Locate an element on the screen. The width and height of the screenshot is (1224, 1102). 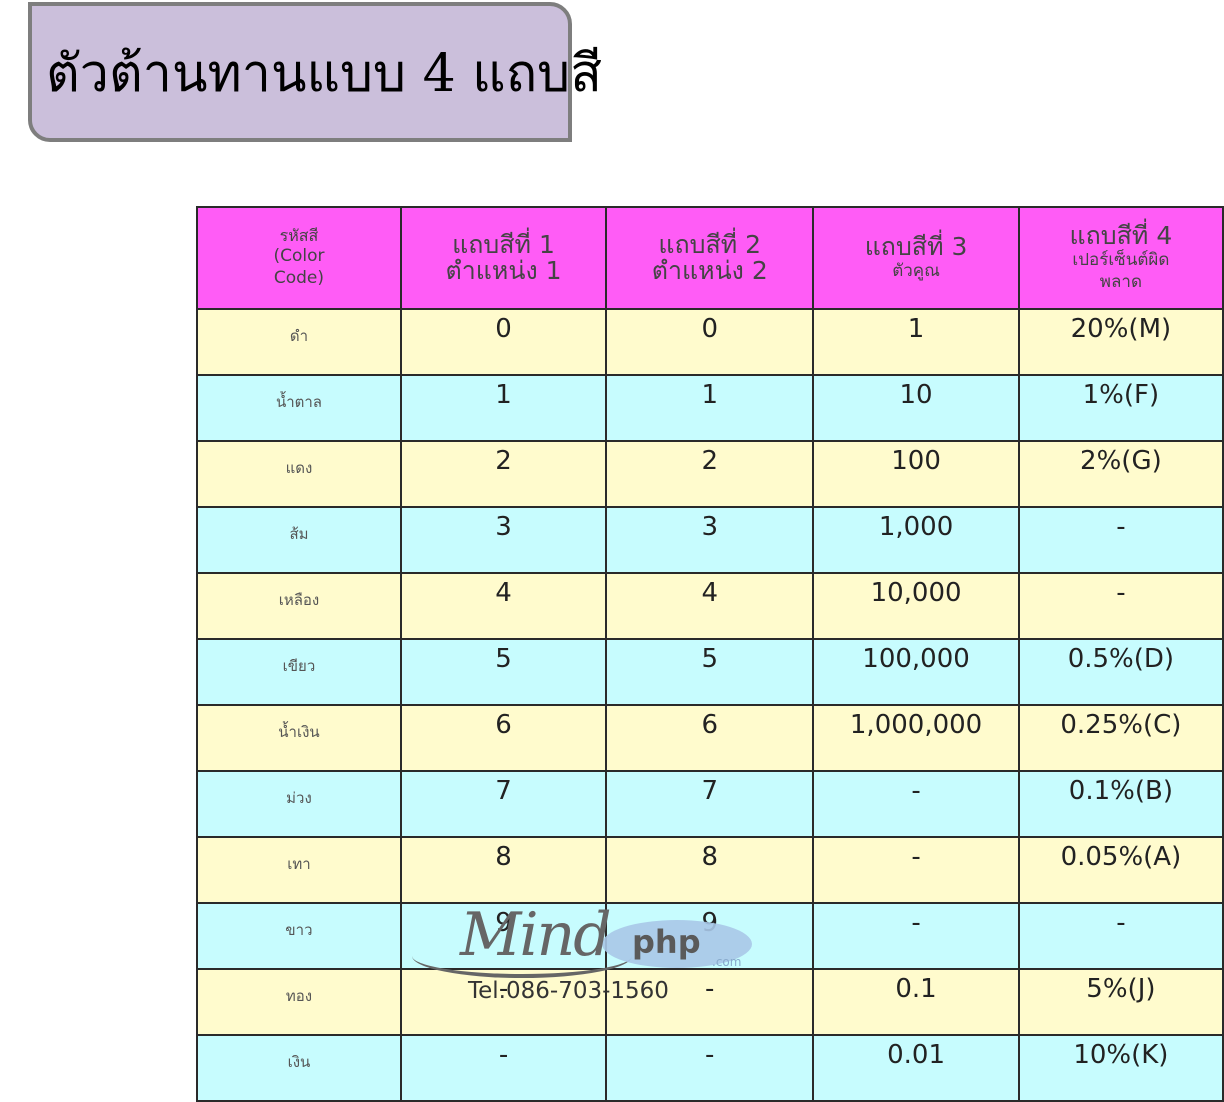
logo-com-text: .com is located at coordinates (727, 962).